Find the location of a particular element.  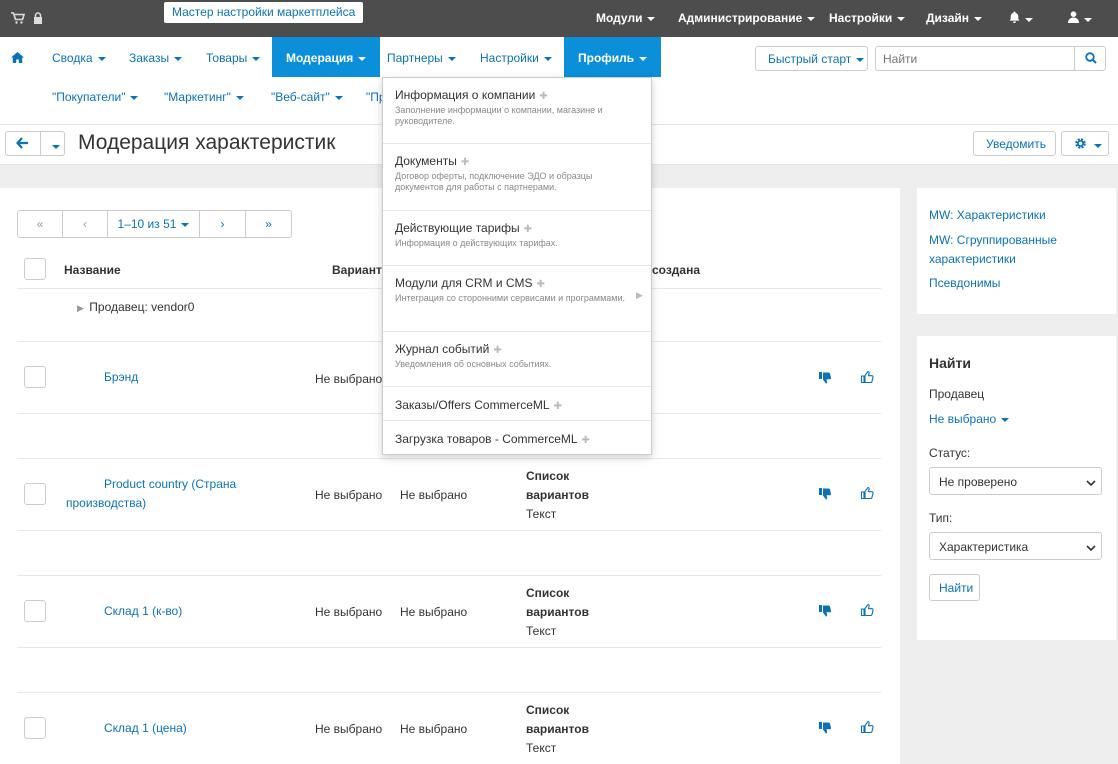

notifications-menu is located at coordinates (1021, 18).